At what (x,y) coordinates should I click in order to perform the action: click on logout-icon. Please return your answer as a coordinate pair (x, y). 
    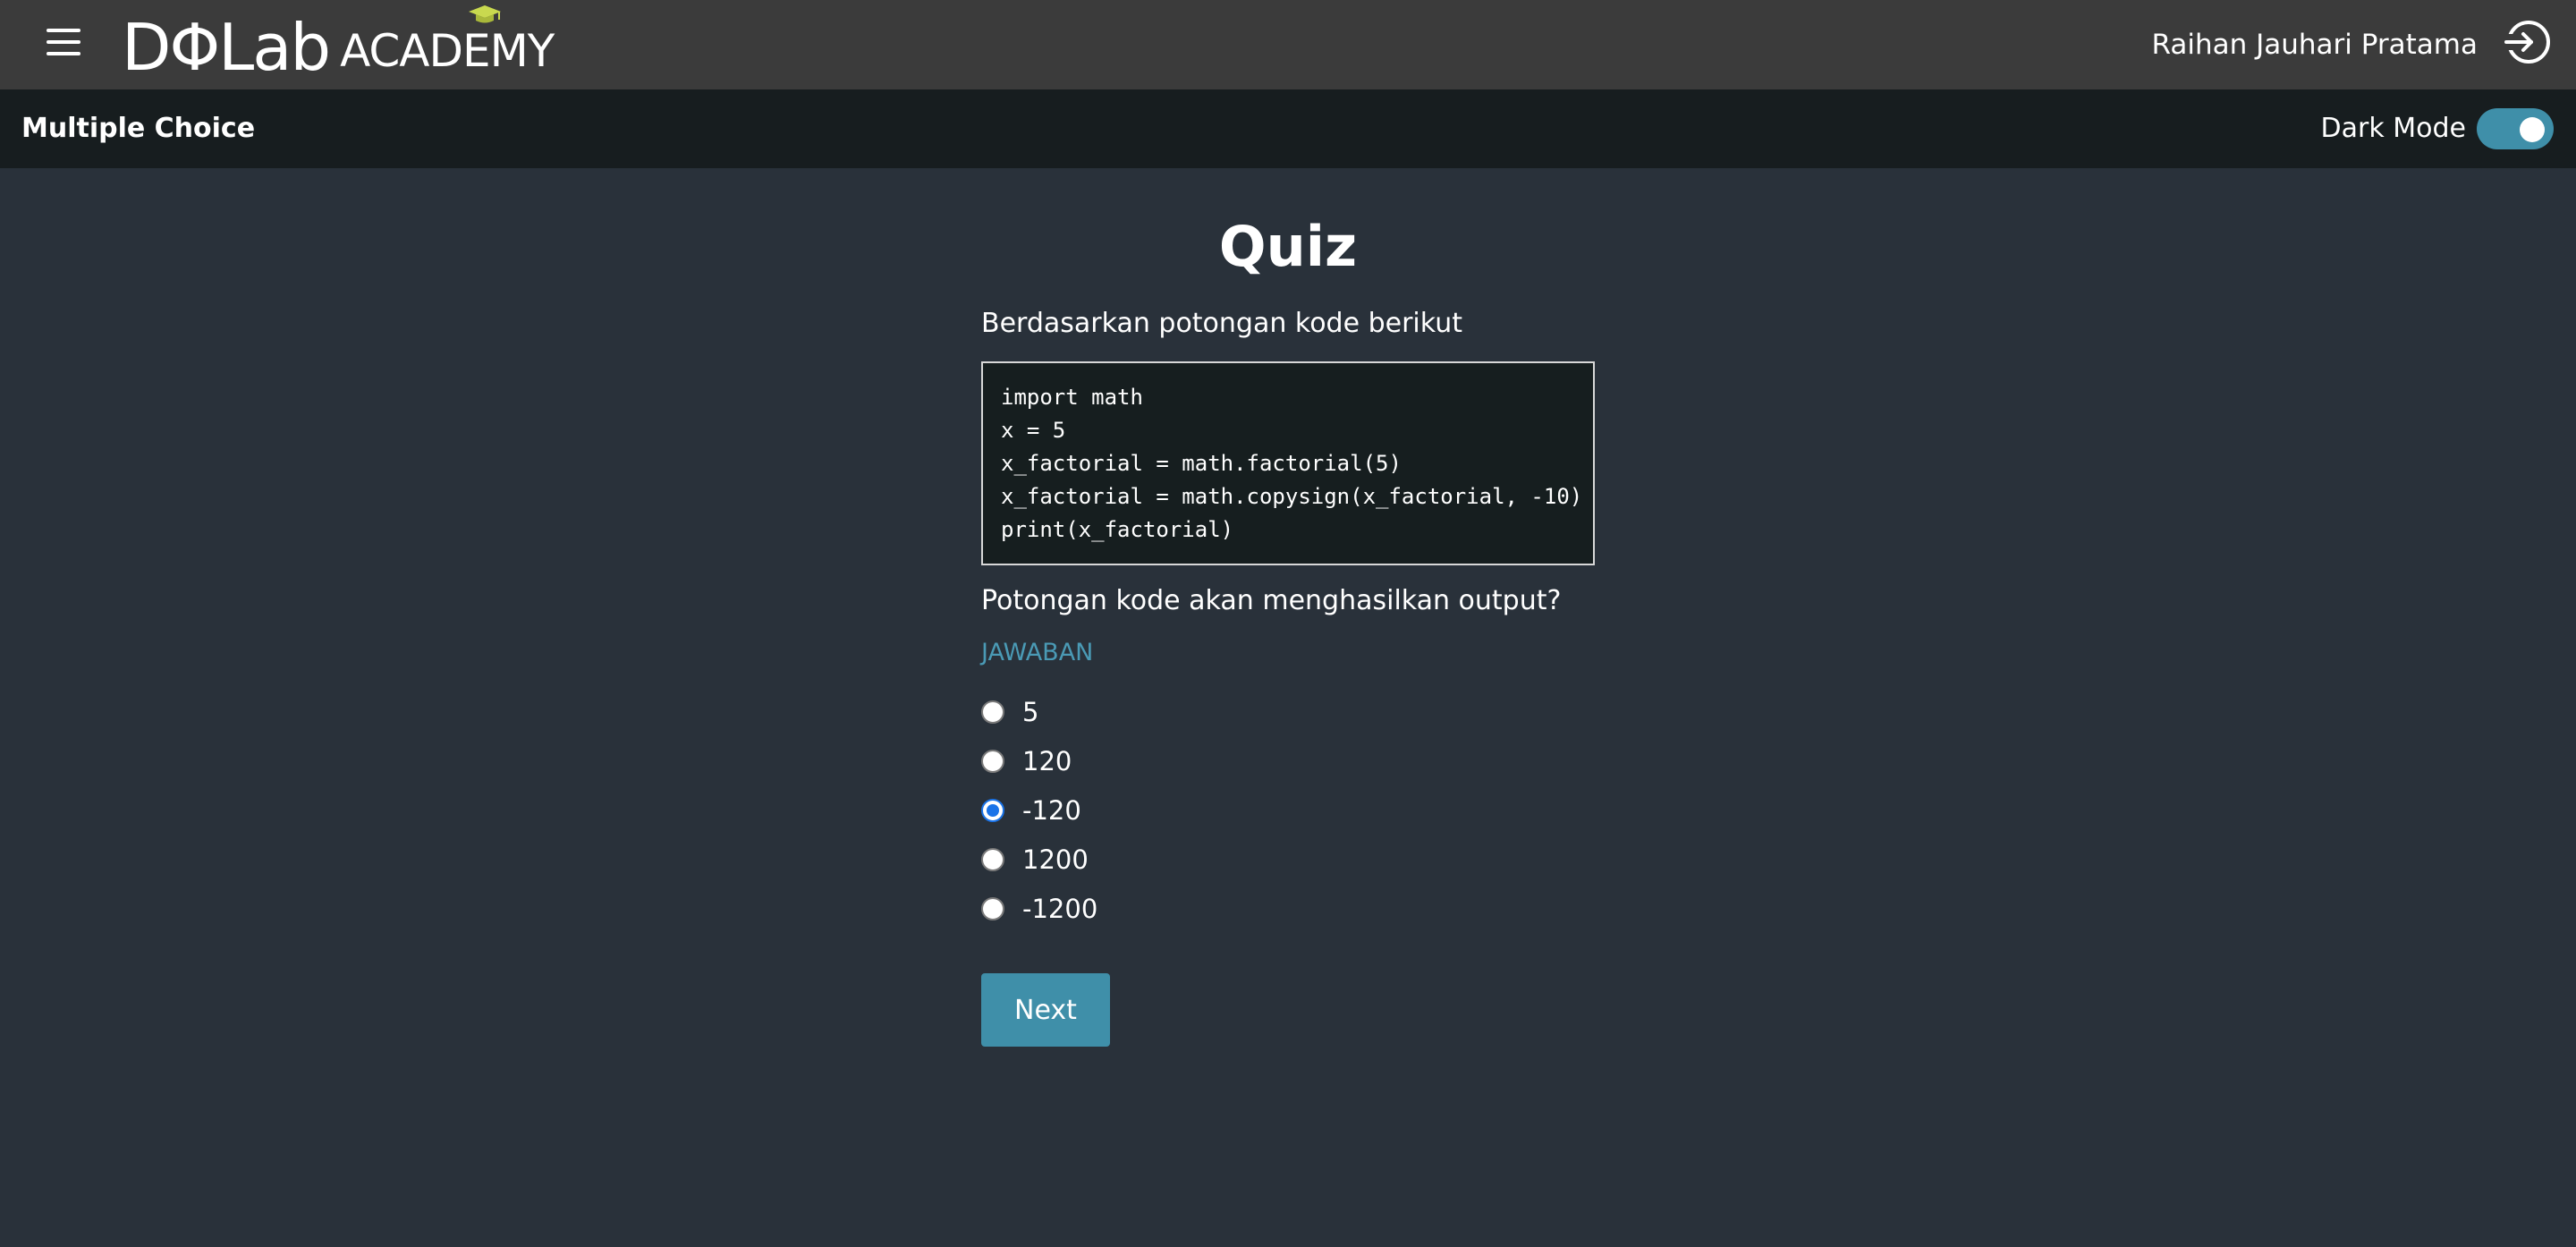
    Looking at the image, I should click on (2529, 42).